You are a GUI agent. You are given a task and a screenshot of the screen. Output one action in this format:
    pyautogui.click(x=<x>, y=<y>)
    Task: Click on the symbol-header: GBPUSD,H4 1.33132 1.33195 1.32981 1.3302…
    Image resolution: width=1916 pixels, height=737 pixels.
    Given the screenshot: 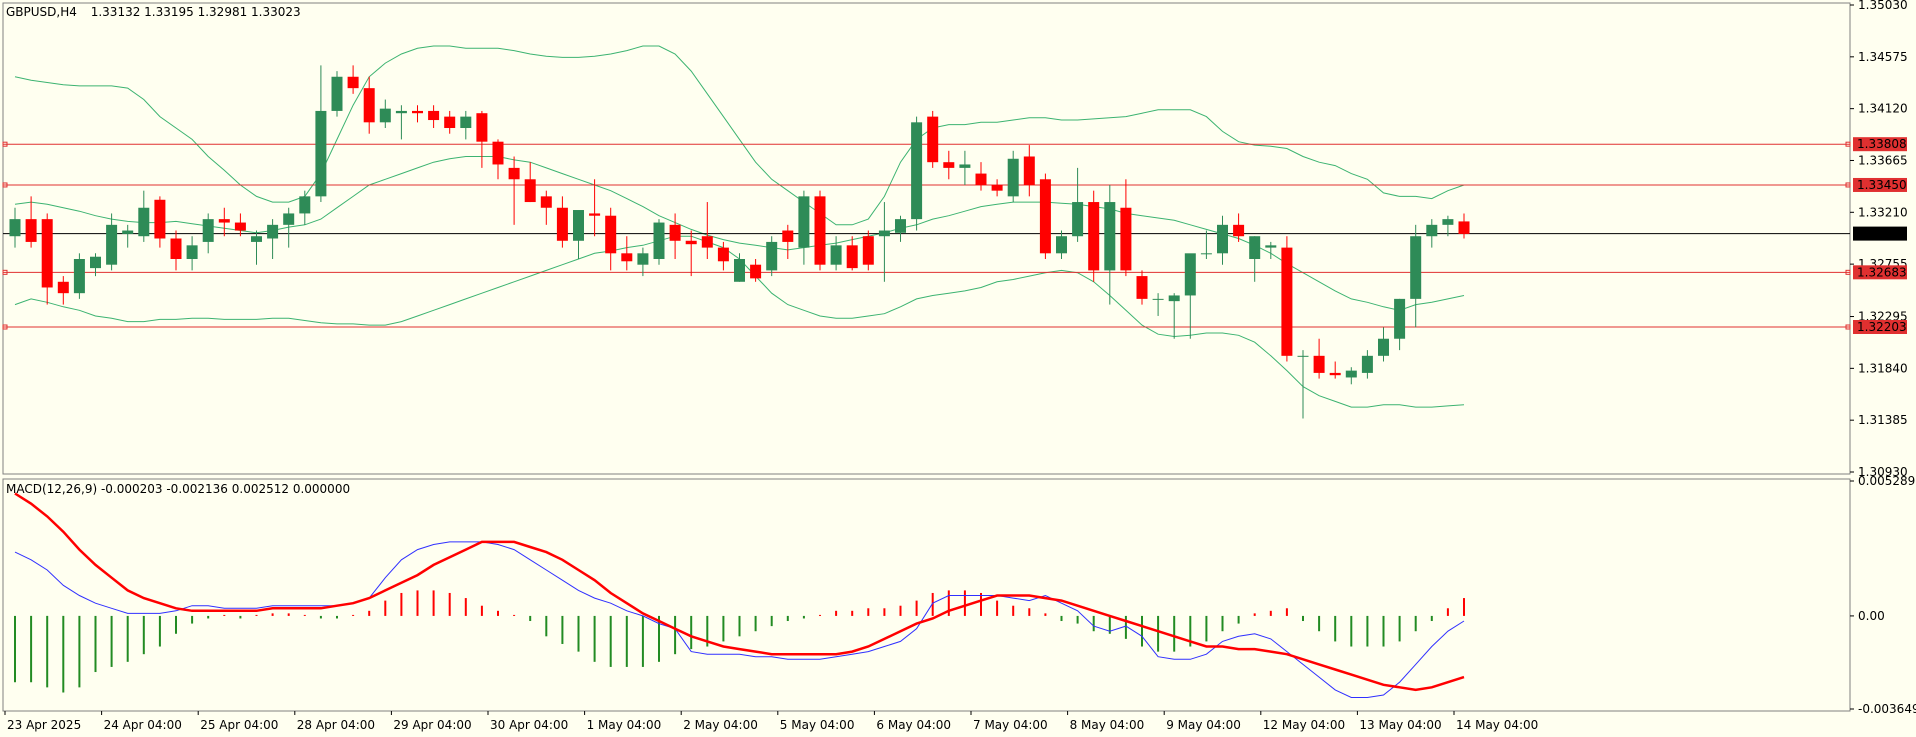 What is the action you would take?
    pyautogui.click(x=153, y=12)
    